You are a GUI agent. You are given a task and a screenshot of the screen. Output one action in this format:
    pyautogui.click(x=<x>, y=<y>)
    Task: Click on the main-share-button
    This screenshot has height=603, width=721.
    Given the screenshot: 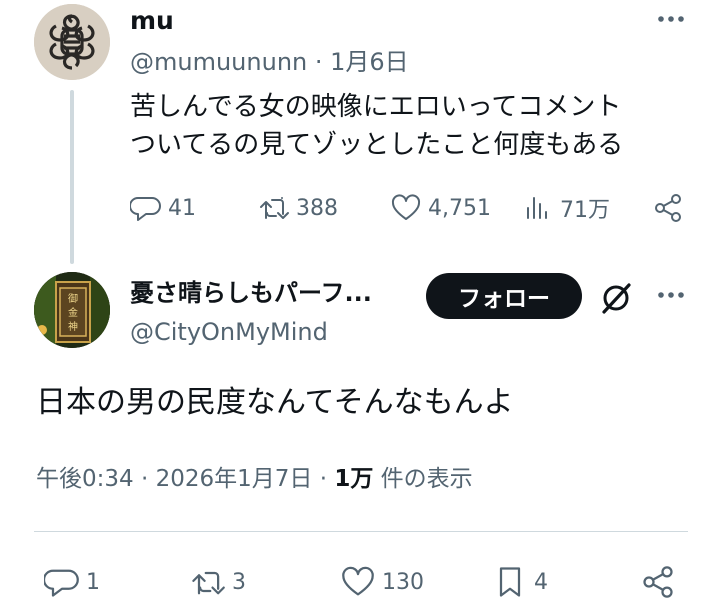 What is the action you would take?
    pyautogui.click(x=658, y=582)
    